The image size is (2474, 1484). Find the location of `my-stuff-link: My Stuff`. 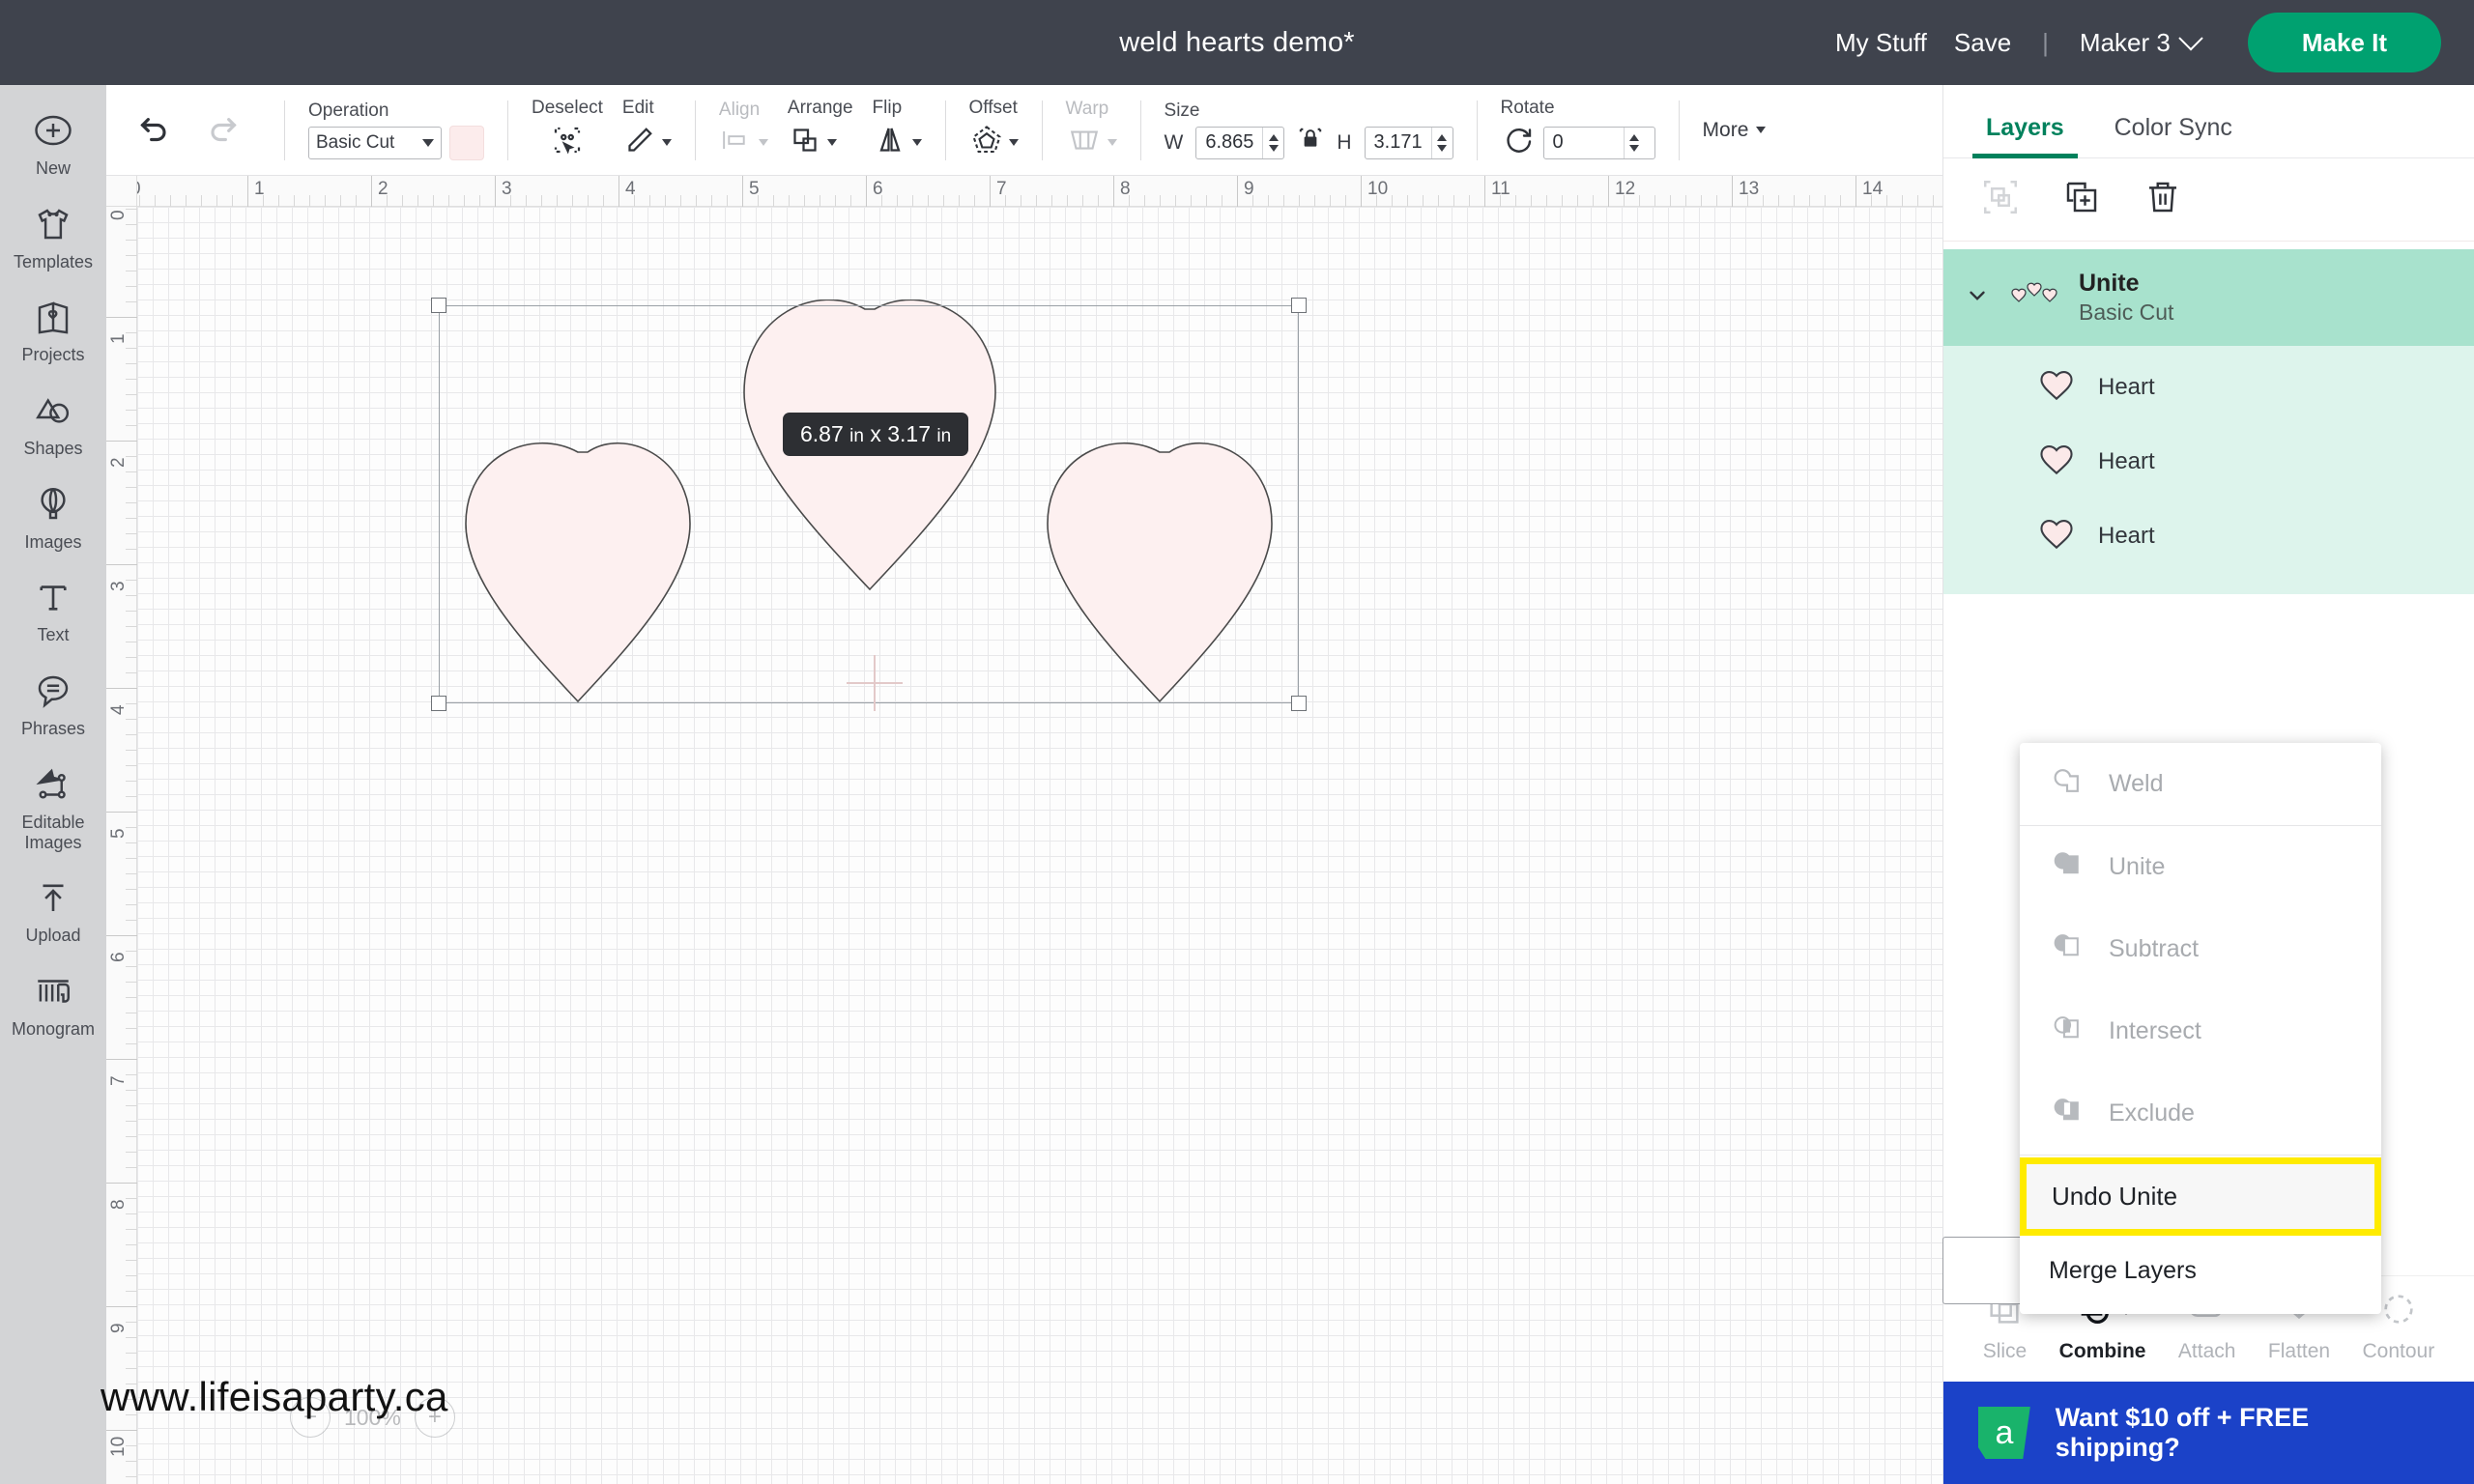

my-stuff-link: My Stuff is located at coordinates (1881, 43).